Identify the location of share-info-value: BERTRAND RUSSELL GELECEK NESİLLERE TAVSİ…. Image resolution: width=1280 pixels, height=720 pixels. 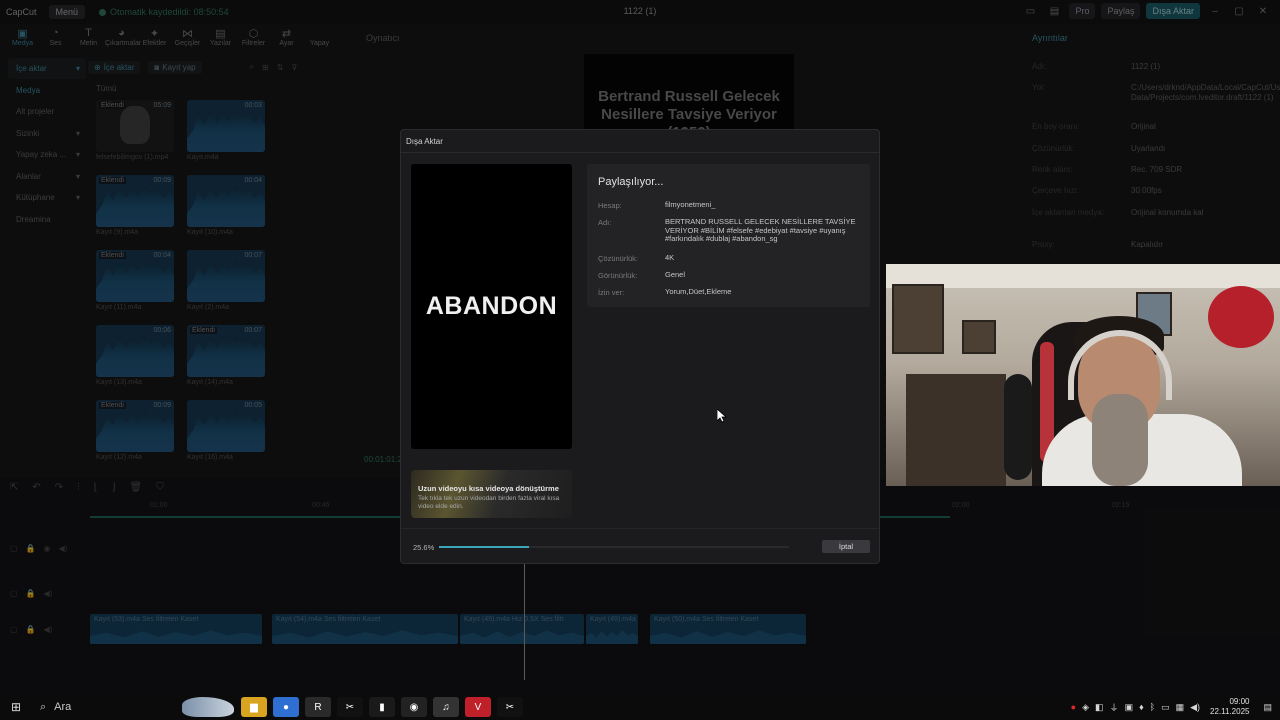
(760, 230).